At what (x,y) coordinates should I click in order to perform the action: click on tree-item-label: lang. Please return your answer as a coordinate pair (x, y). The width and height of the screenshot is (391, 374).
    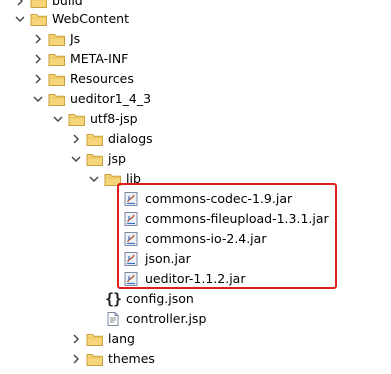
    Looking at the image, I should click on (121, 338).